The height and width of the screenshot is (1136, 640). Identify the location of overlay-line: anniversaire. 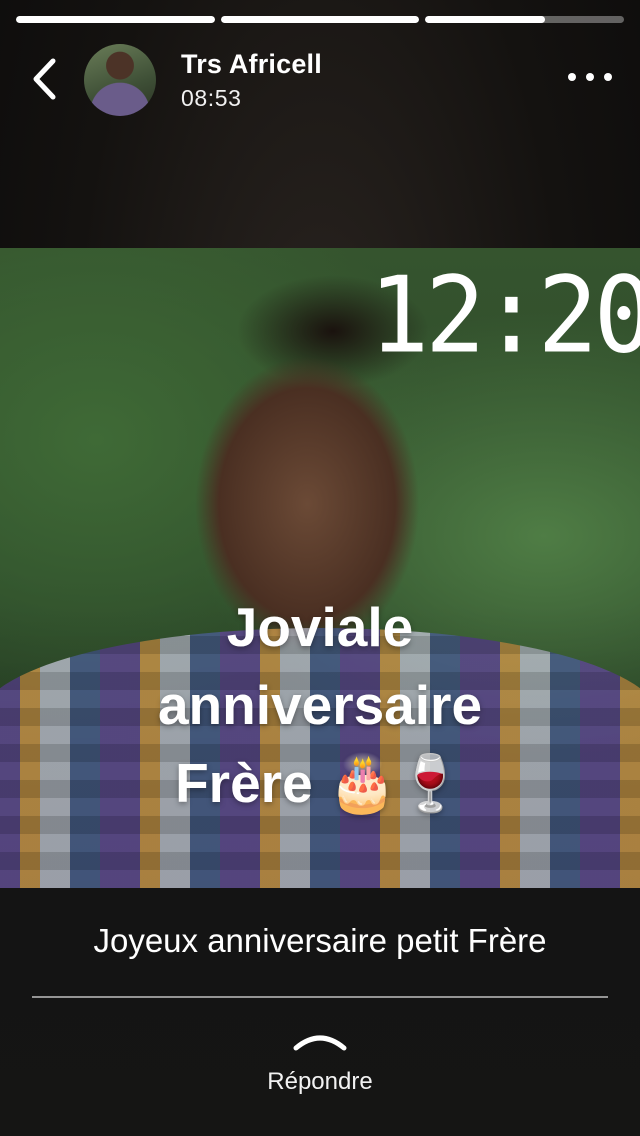
(320, 705).